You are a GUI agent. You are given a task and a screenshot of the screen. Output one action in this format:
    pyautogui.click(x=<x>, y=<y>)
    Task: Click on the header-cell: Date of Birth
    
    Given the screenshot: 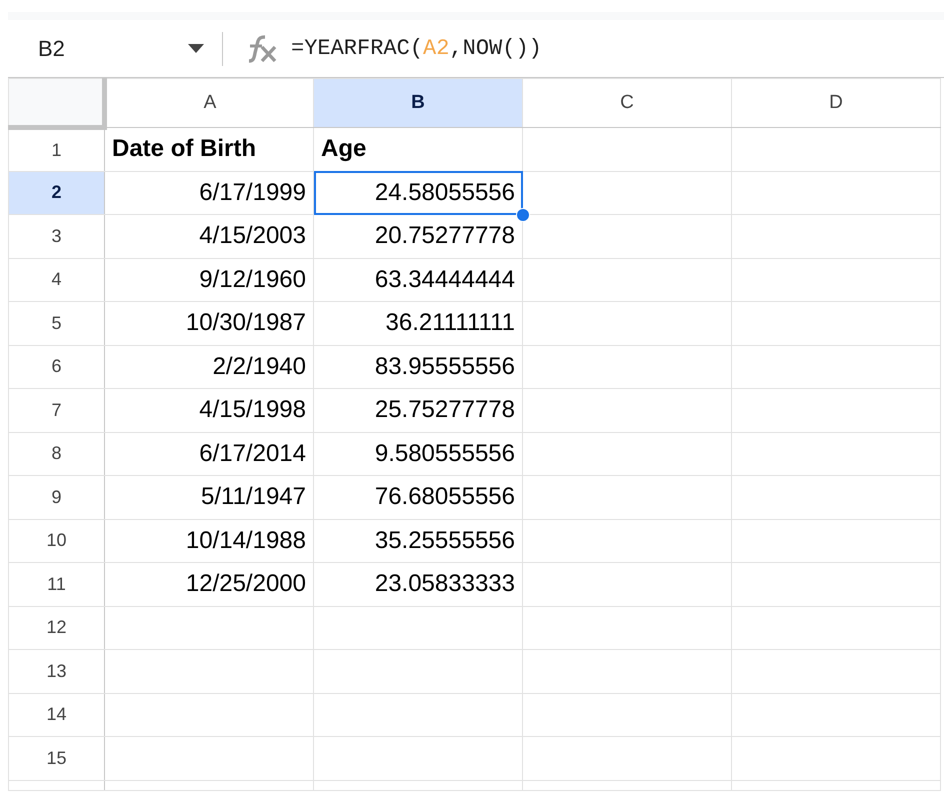 What is the action you would take?
    pyautogui.click(x=209, y=149)
    